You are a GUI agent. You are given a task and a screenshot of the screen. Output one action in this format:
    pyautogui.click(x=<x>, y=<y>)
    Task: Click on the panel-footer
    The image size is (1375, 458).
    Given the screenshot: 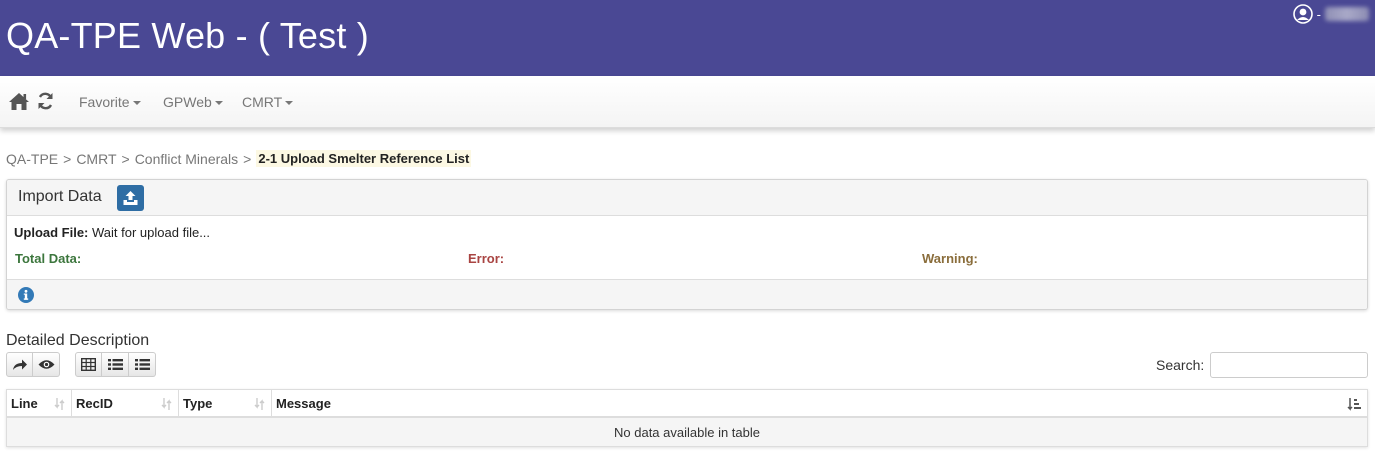 What is the action you would take?
    pyautogui.click(x=687, y=294)
    